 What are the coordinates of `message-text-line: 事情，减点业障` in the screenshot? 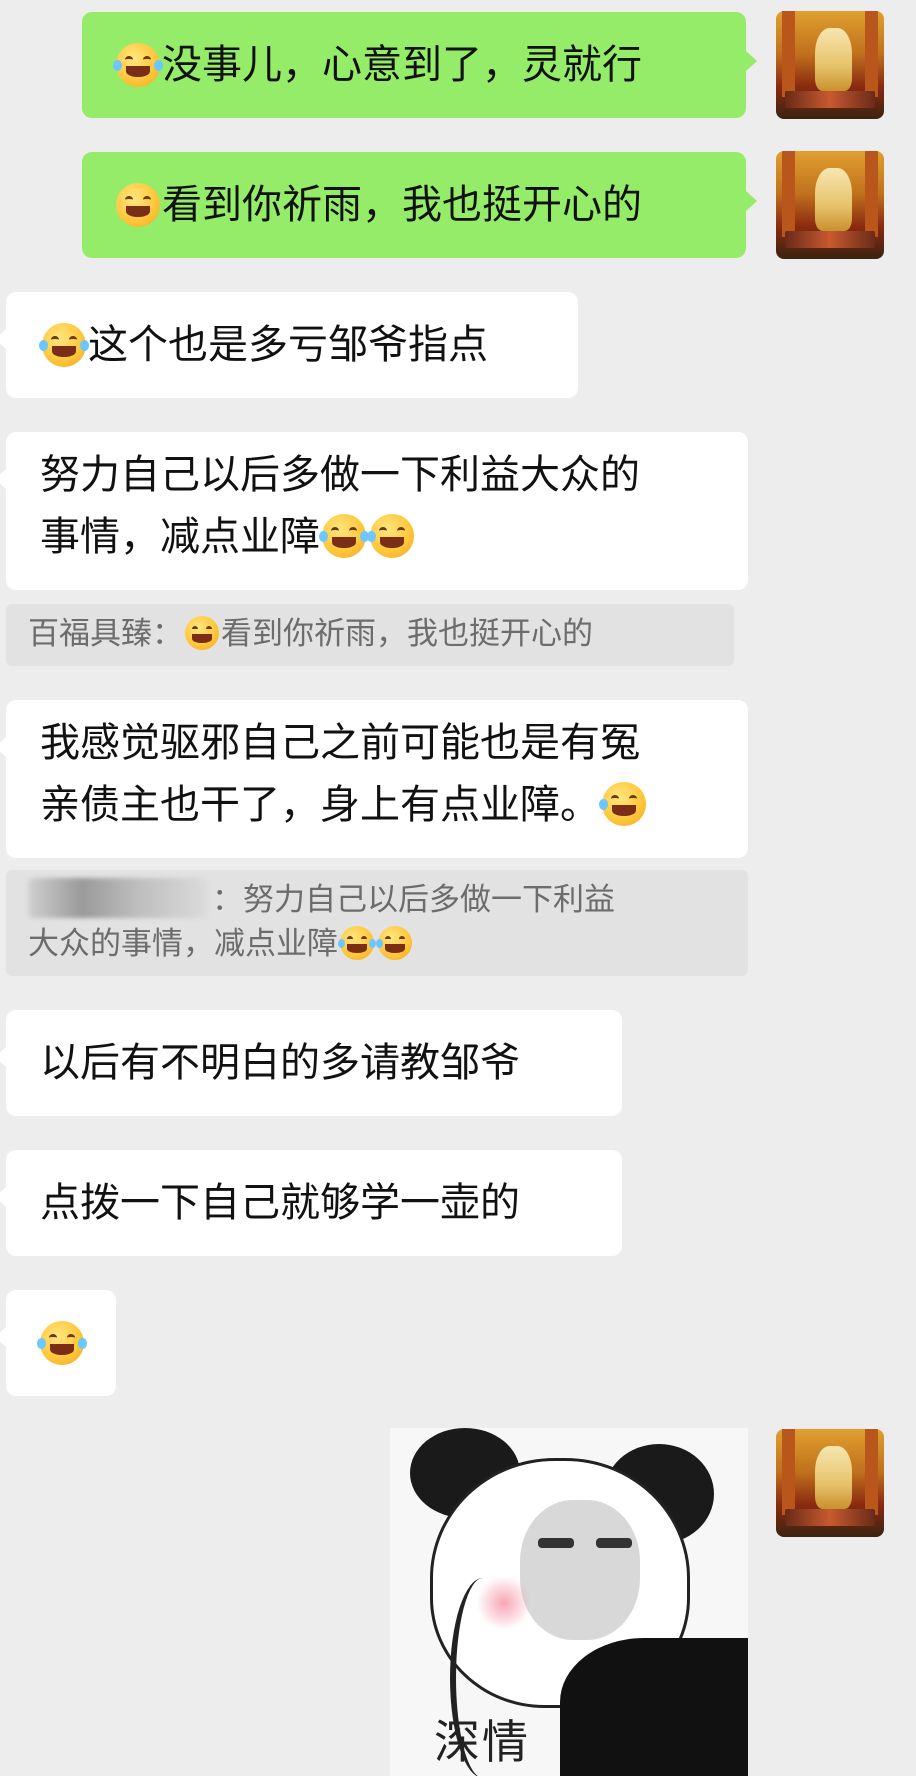 It's located at (379, 537).